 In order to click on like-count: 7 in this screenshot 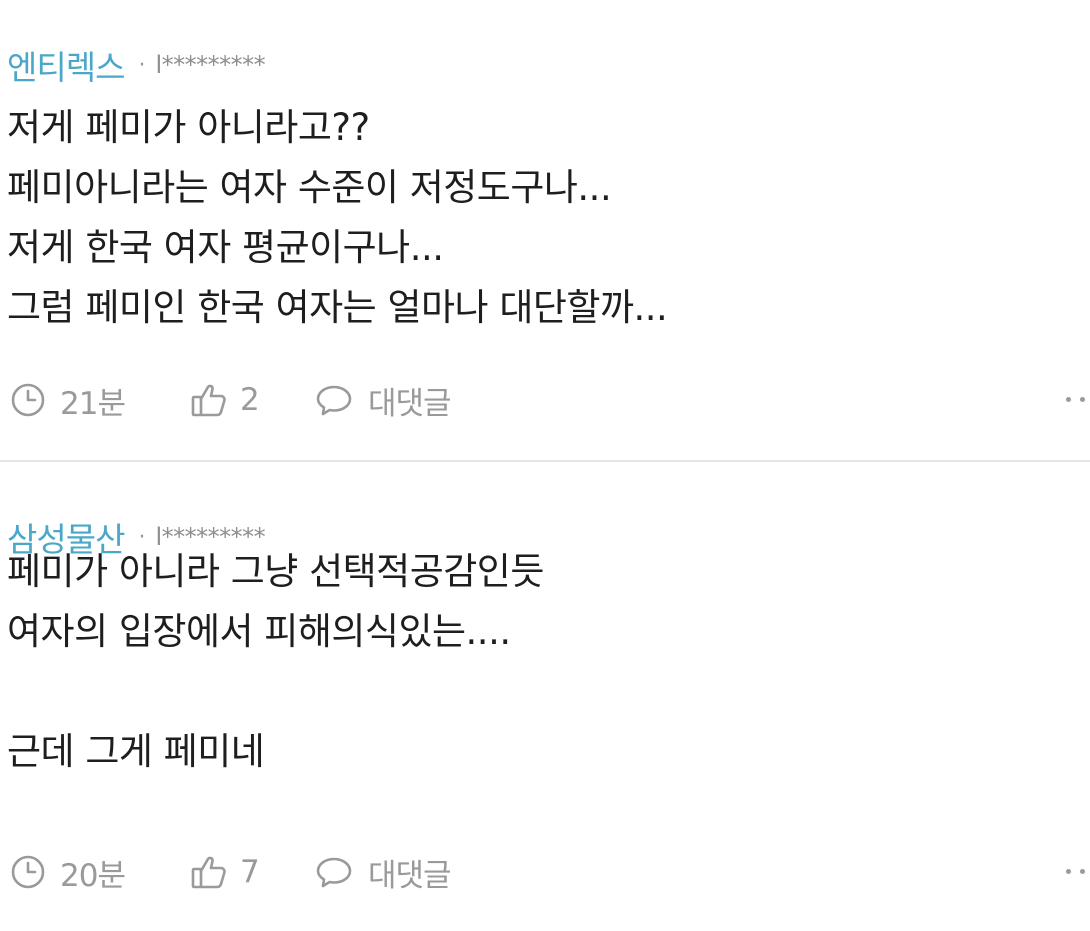, I will do `click(250, 872)`.